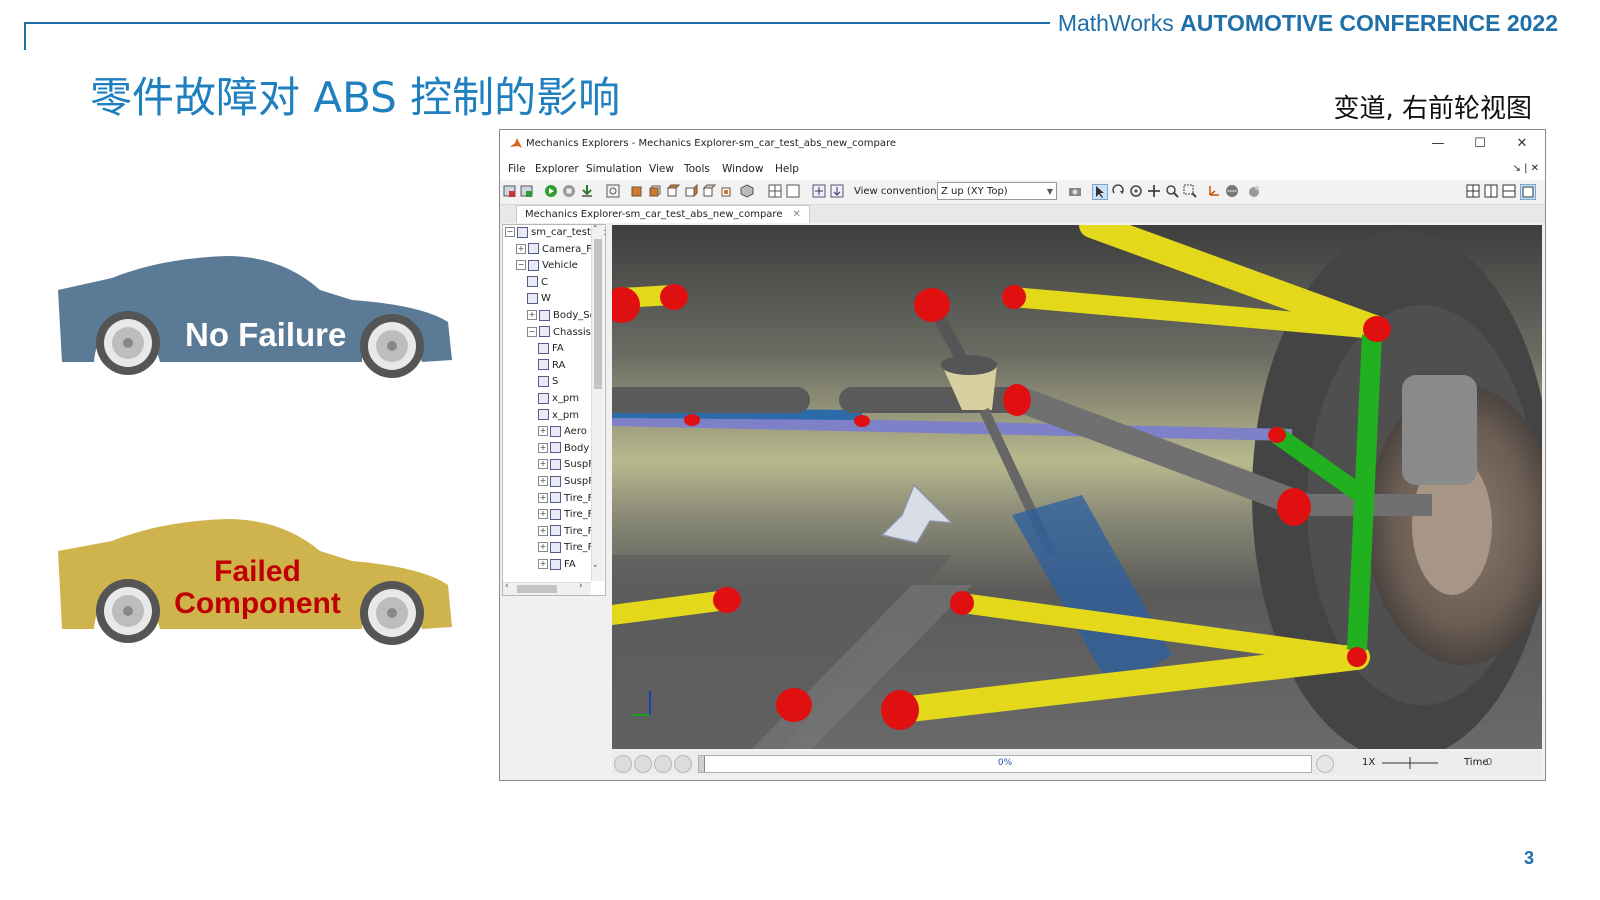 The image size is (1600, 900). Describe the element at coordinates (1075, 191) in the screenshot. I see `camera-icon` at that location.